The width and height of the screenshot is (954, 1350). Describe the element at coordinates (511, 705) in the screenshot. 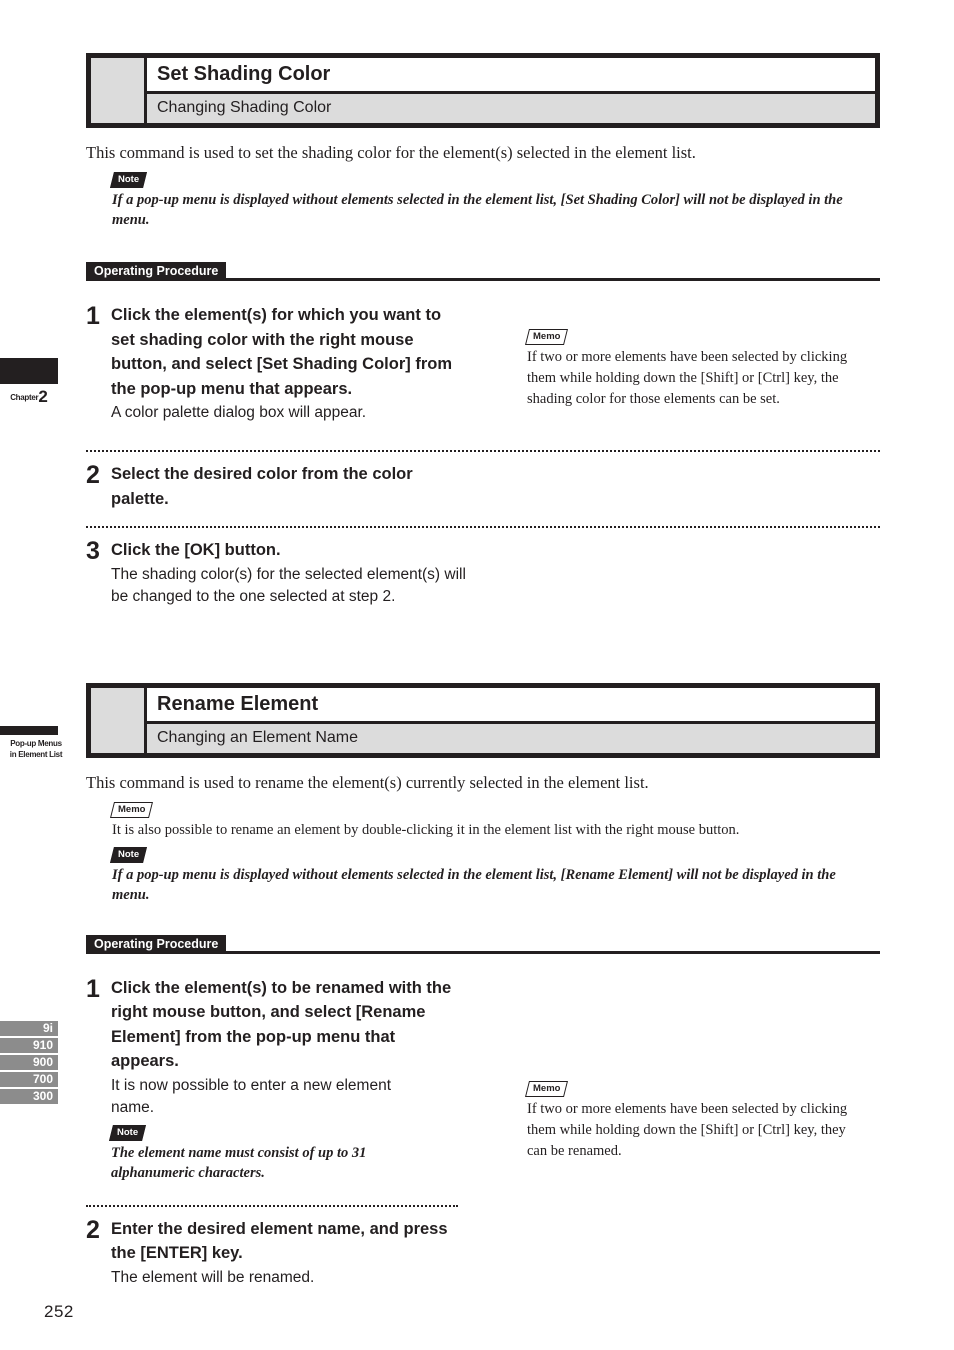

I see `command-title: Rename Element` at that location.